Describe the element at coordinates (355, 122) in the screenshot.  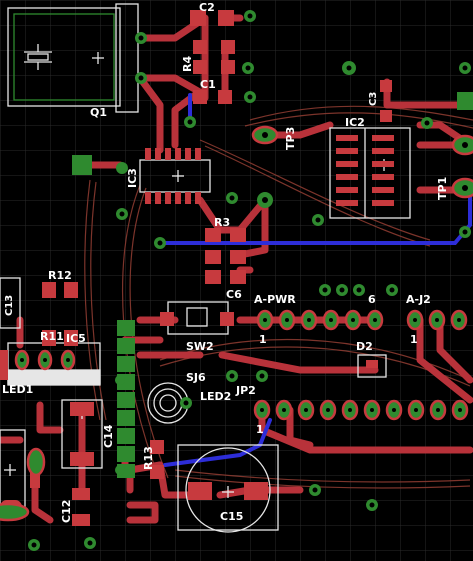
I see `label-ic2: IC2` at that location.